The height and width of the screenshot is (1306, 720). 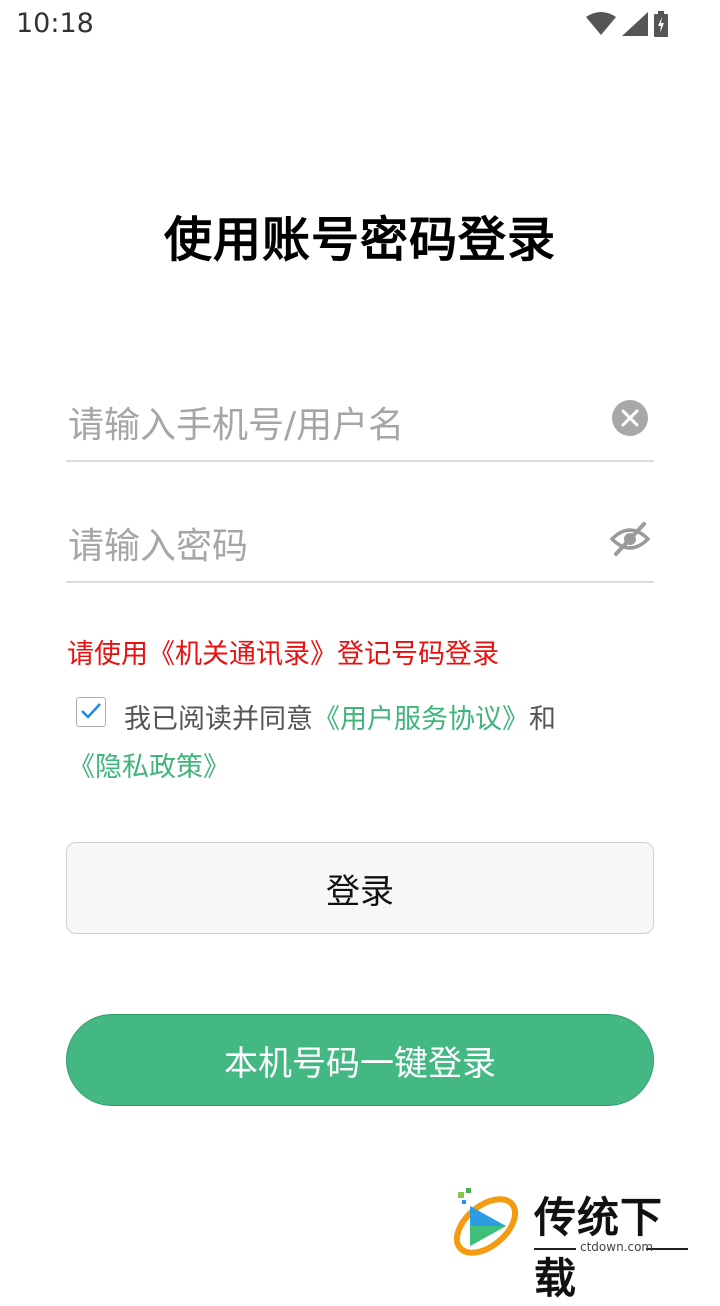 What do you see at coordinates (630, 539) in the screenshot?
I see `eye-off-icon` at bounding box center [630, 539].